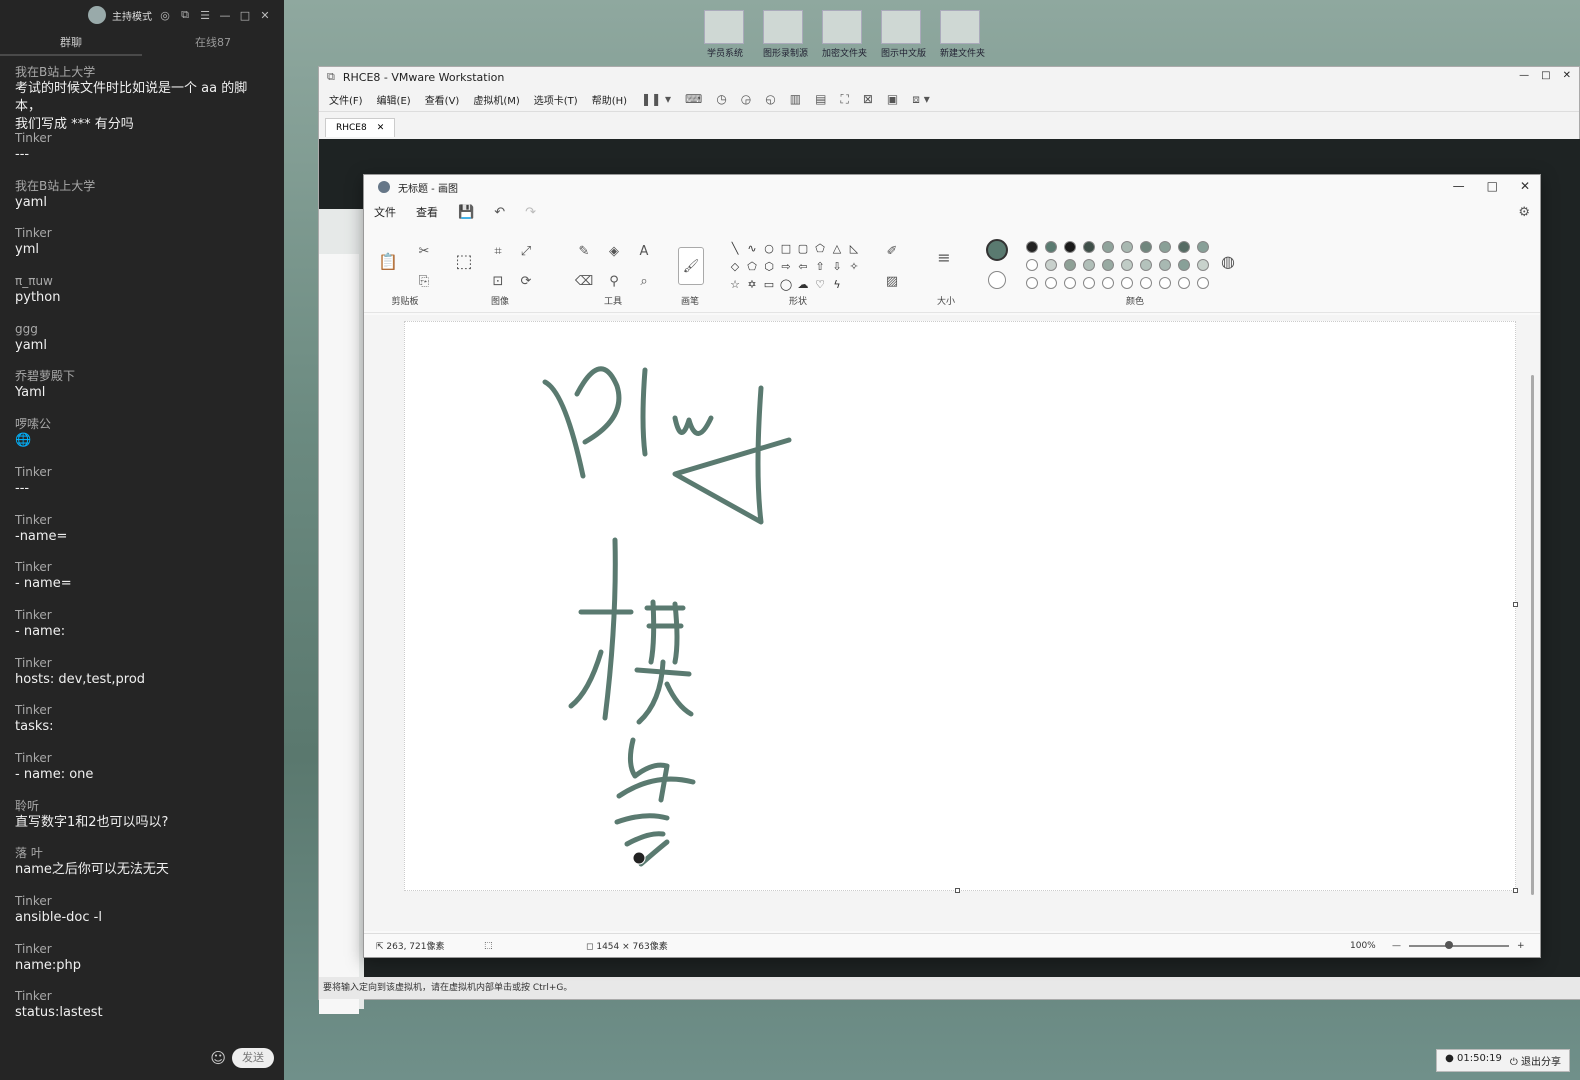 This screenshot has height=1080, width=1580. Describe the element at coordinates (820, 99) in the screenshot. I see `view-console-icon: ▤` at that location.